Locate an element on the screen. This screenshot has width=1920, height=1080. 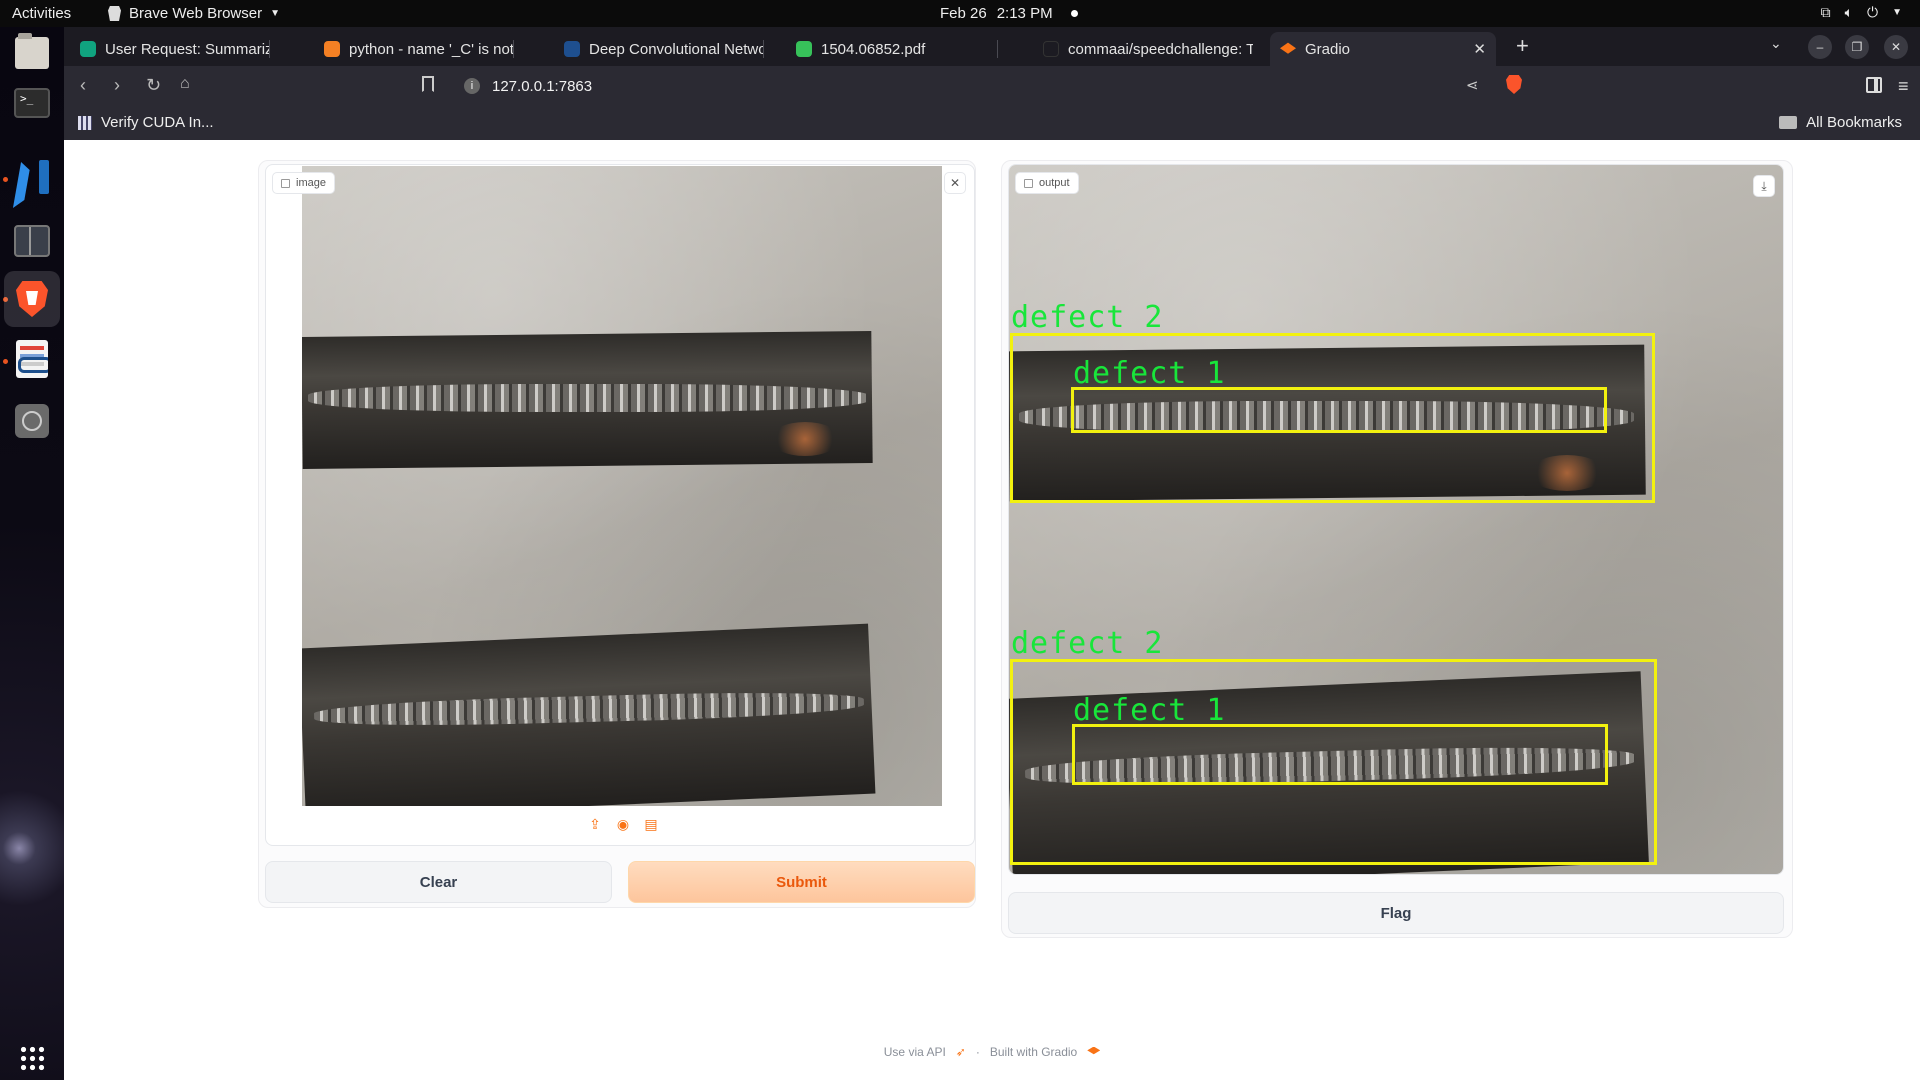
gradio-logo-icon is located at coordinates (1094, 1050).